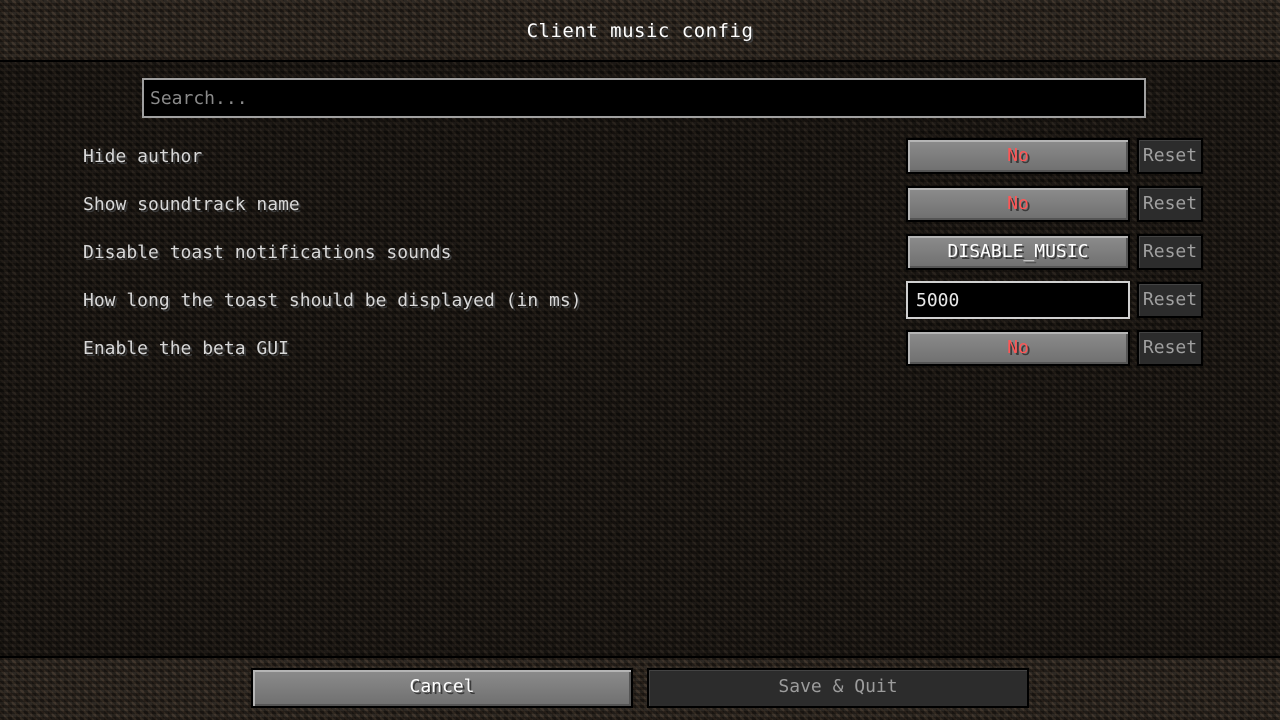 The width and height of the screenshot is (1280, 720). What do you see at coordinates (640, 31) in the screenshot?
I see `page-title: Client music config` at bounding box center [640, 31].